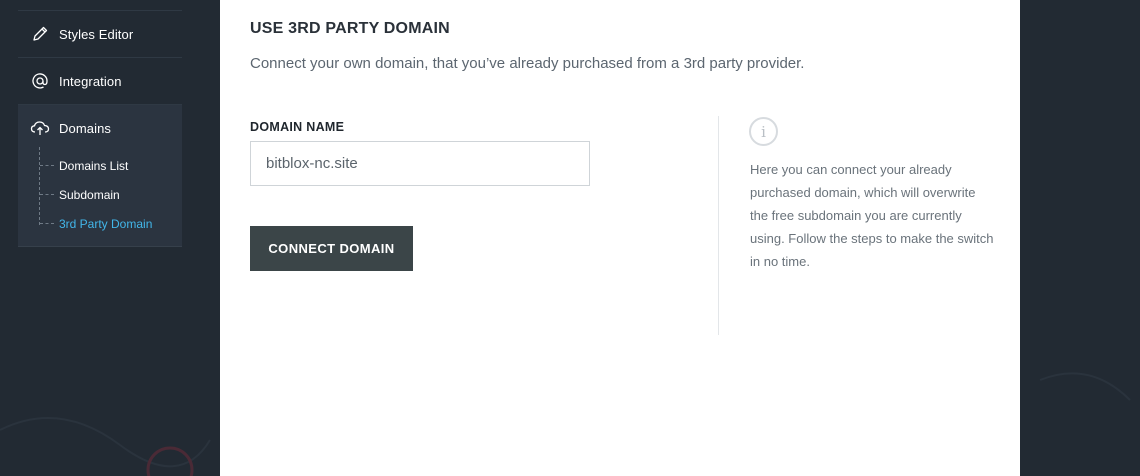  I want to click on pencil-icon, so click(40, 34).